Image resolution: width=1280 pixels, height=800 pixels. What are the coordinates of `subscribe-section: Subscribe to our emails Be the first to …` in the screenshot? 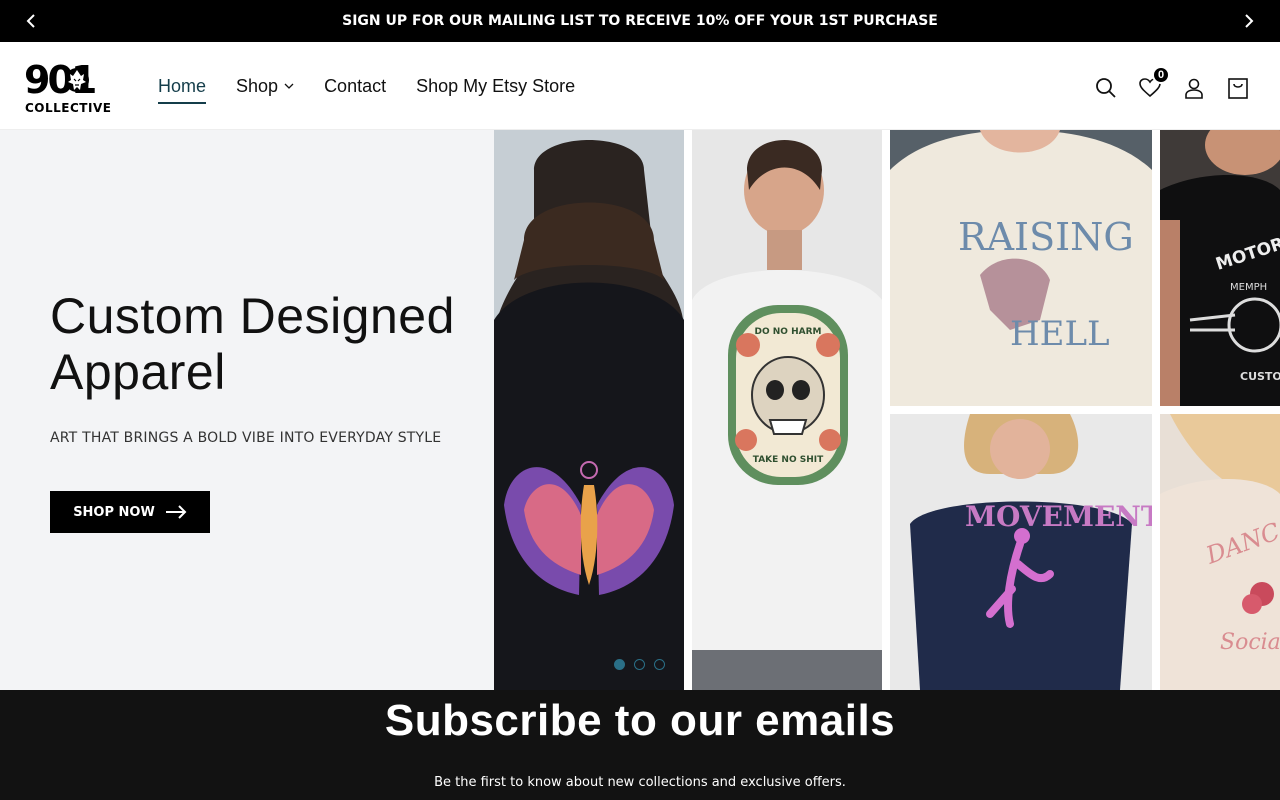 It's located at (640, 745).